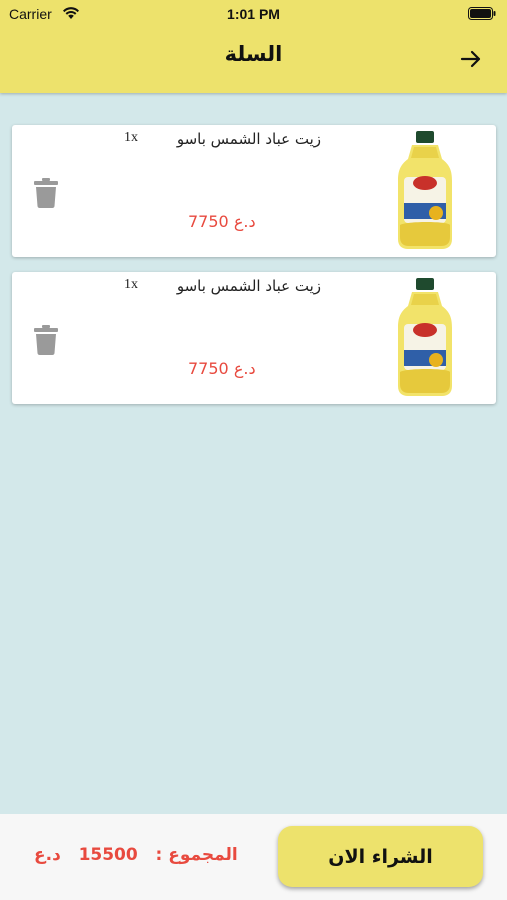 The width and height of the screenshot is (507, 900). Describe the element at coordinates (196, 855) in the screenshot. I see `total-label: المجموع :` at that location.